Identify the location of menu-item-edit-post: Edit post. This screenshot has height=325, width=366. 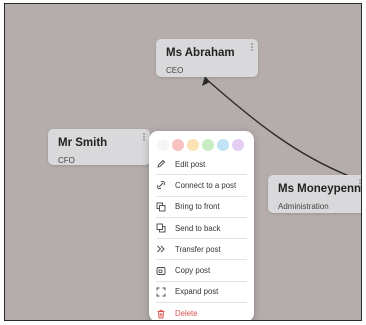
(201, 165).